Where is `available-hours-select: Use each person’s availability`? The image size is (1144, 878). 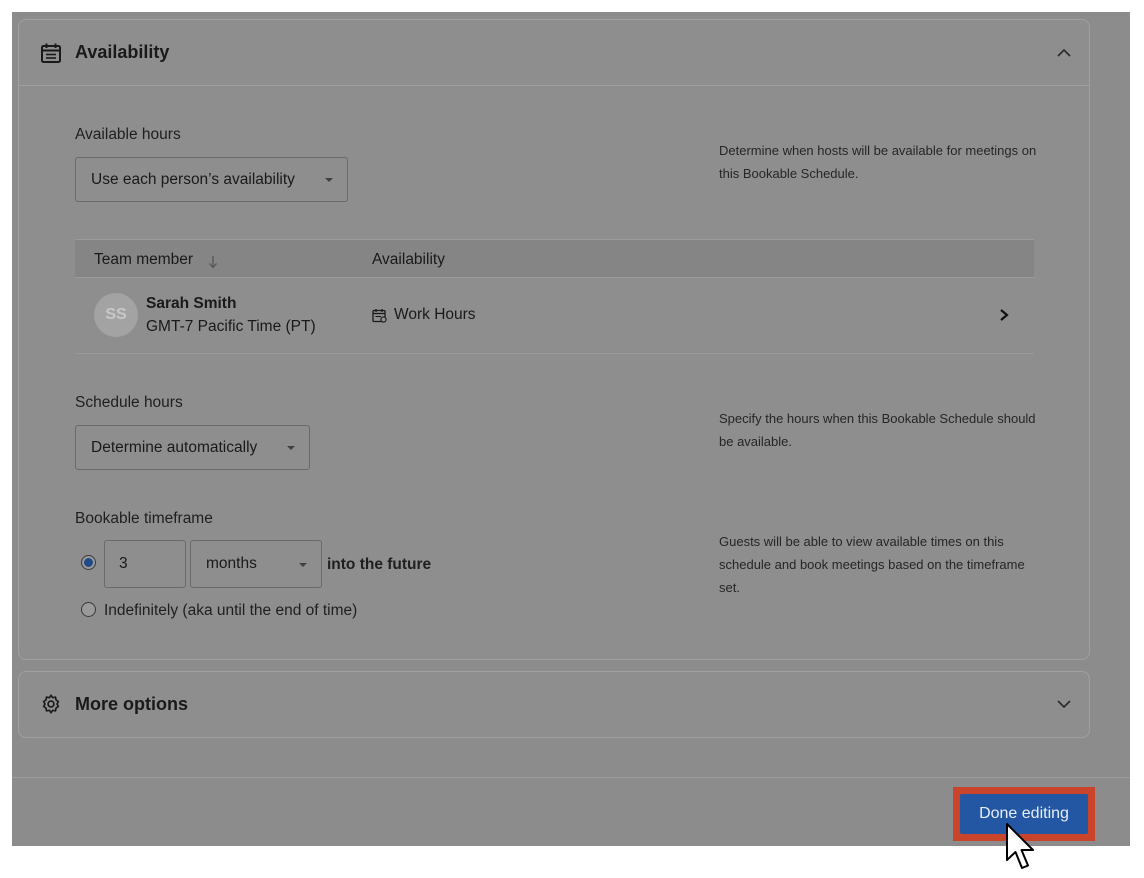 available-hours-select: Use each person’s availability is located at coordinates (211, 179).